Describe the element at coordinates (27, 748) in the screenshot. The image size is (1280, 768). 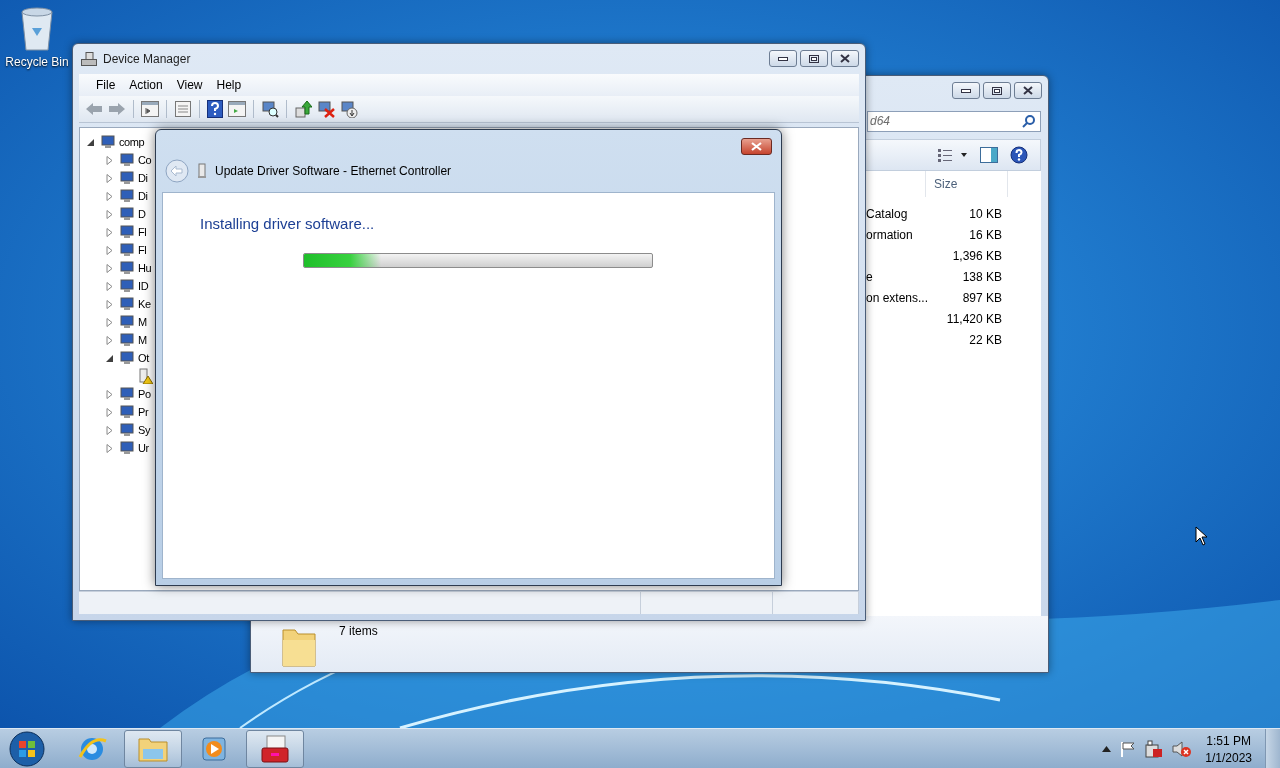
I see `start-button` at that location.